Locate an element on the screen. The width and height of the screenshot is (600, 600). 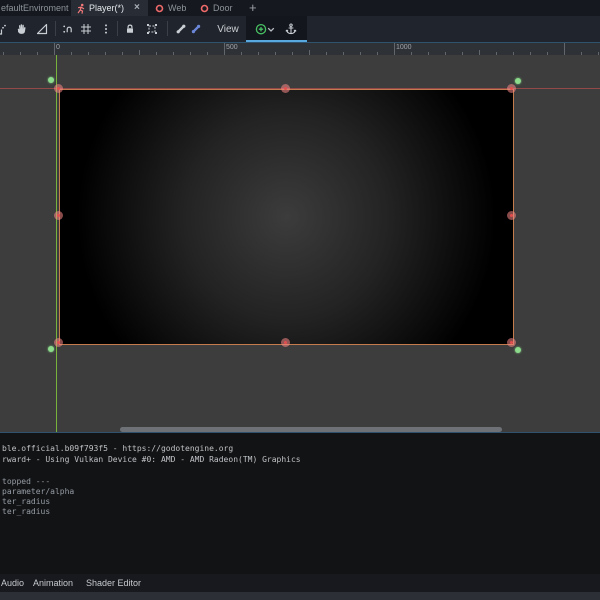
tab-default-environment: efaultEnviroment is located at coordinates (34, 8).